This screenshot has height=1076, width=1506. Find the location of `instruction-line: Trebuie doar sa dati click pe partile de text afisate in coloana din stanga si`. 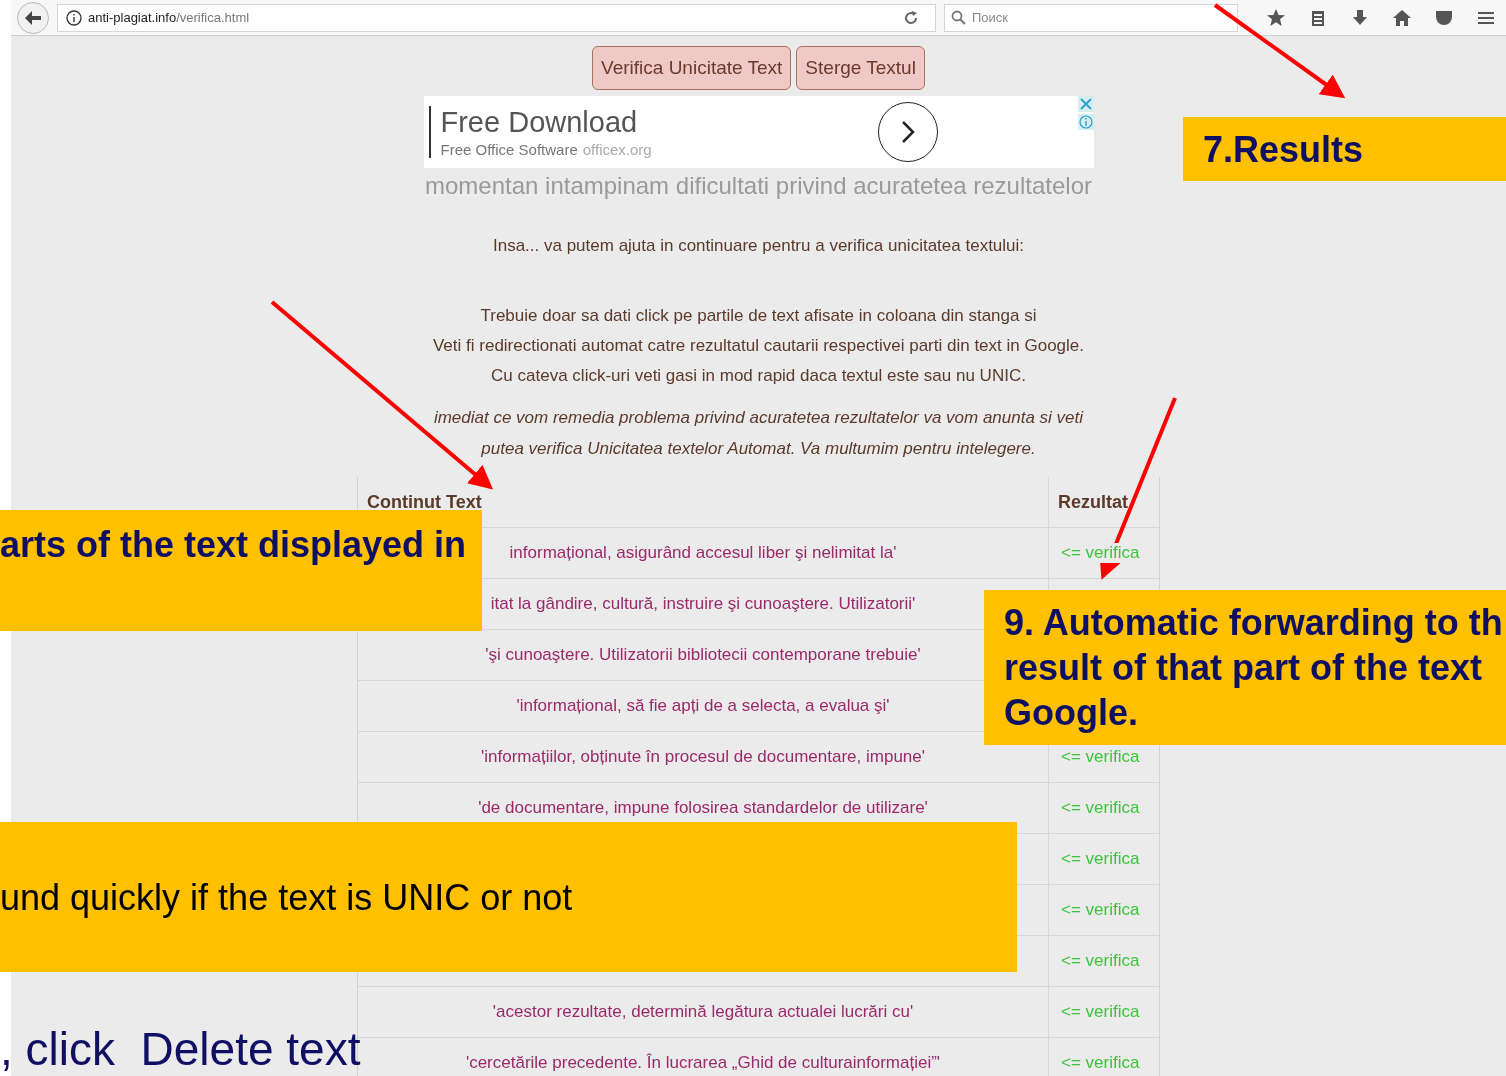

instruction-line: Trebuie doar sa dati click pe partile de text afisate in coloana din stanga si is located at coordinates (758, 316).